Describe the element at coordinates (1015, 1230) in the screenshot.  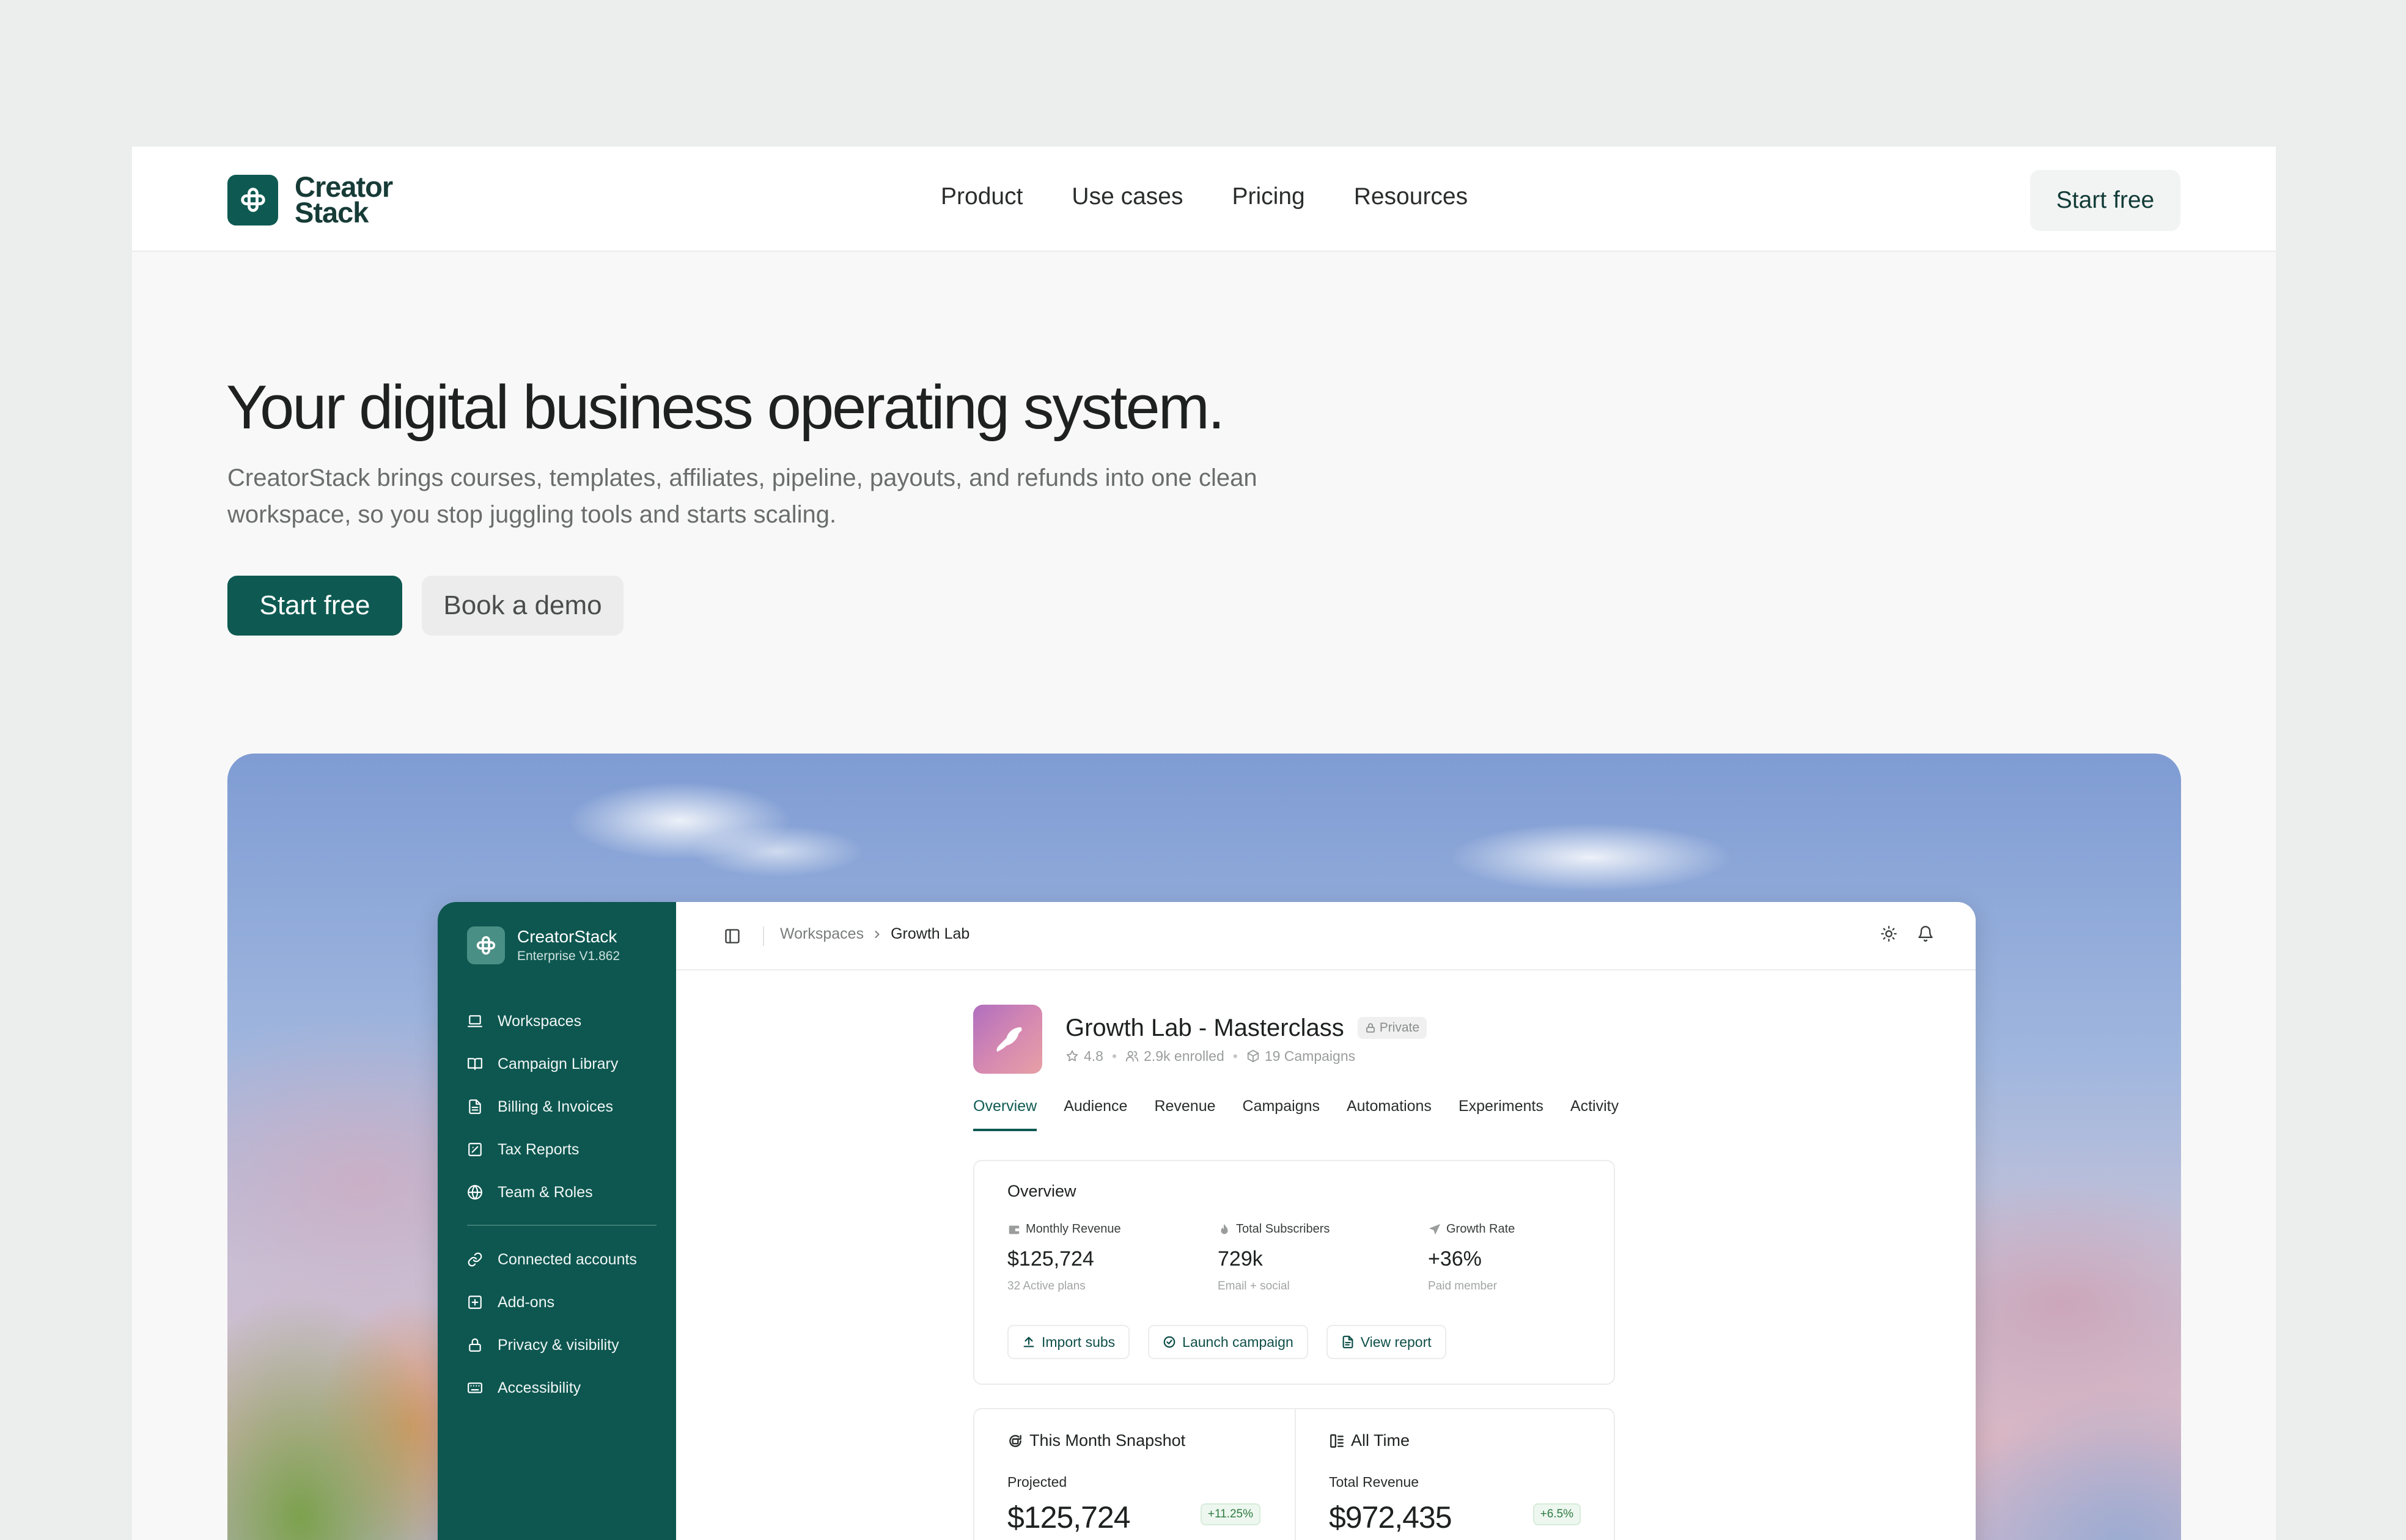
I see `wallet-icon` at that location.